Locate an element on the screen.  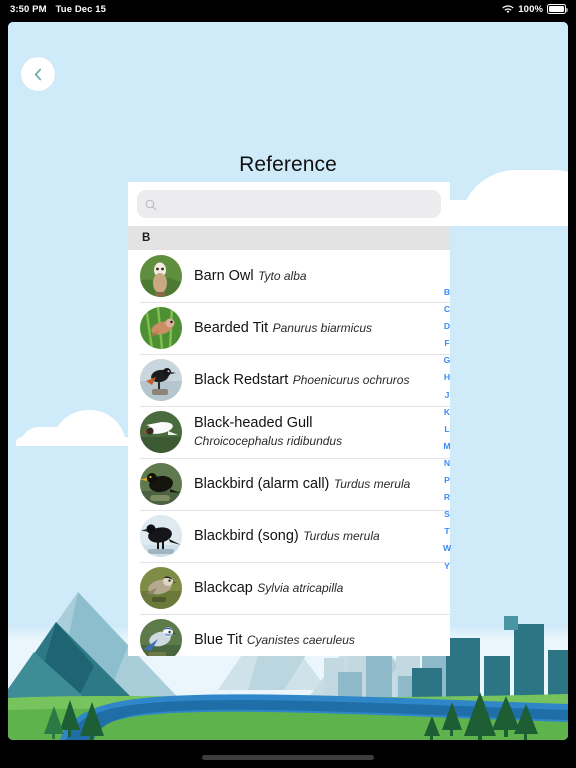
bird-scientific-name: Tyto alba is located at coordinates (282, 276).